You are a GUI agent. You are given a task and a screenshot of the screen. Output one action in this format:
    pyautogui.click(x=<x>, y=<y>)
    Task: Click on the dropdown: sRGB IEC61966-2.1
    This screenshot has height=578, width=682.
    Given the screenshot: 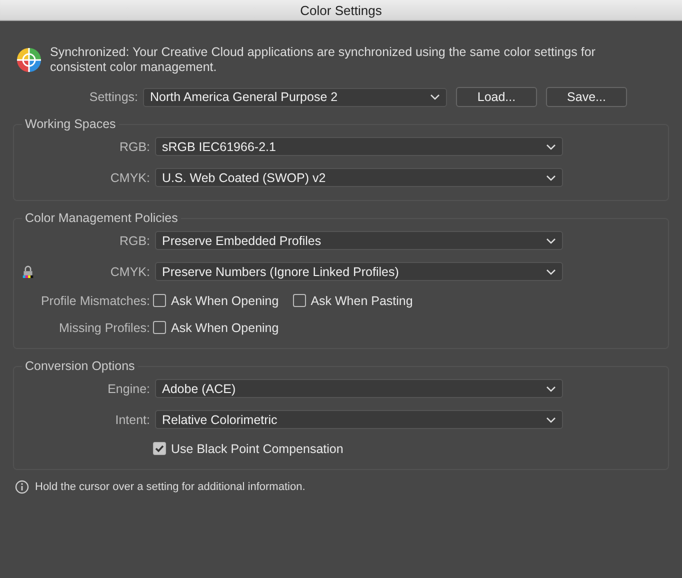 What is the action you would take?
    pyautogui.click(x=359, y=146)
    